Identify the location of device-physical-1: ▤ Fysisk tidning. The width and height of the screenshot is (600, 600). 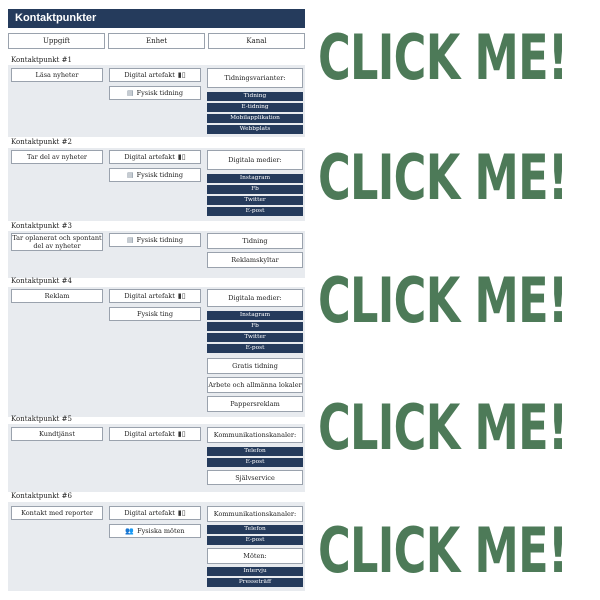
(155, 93).